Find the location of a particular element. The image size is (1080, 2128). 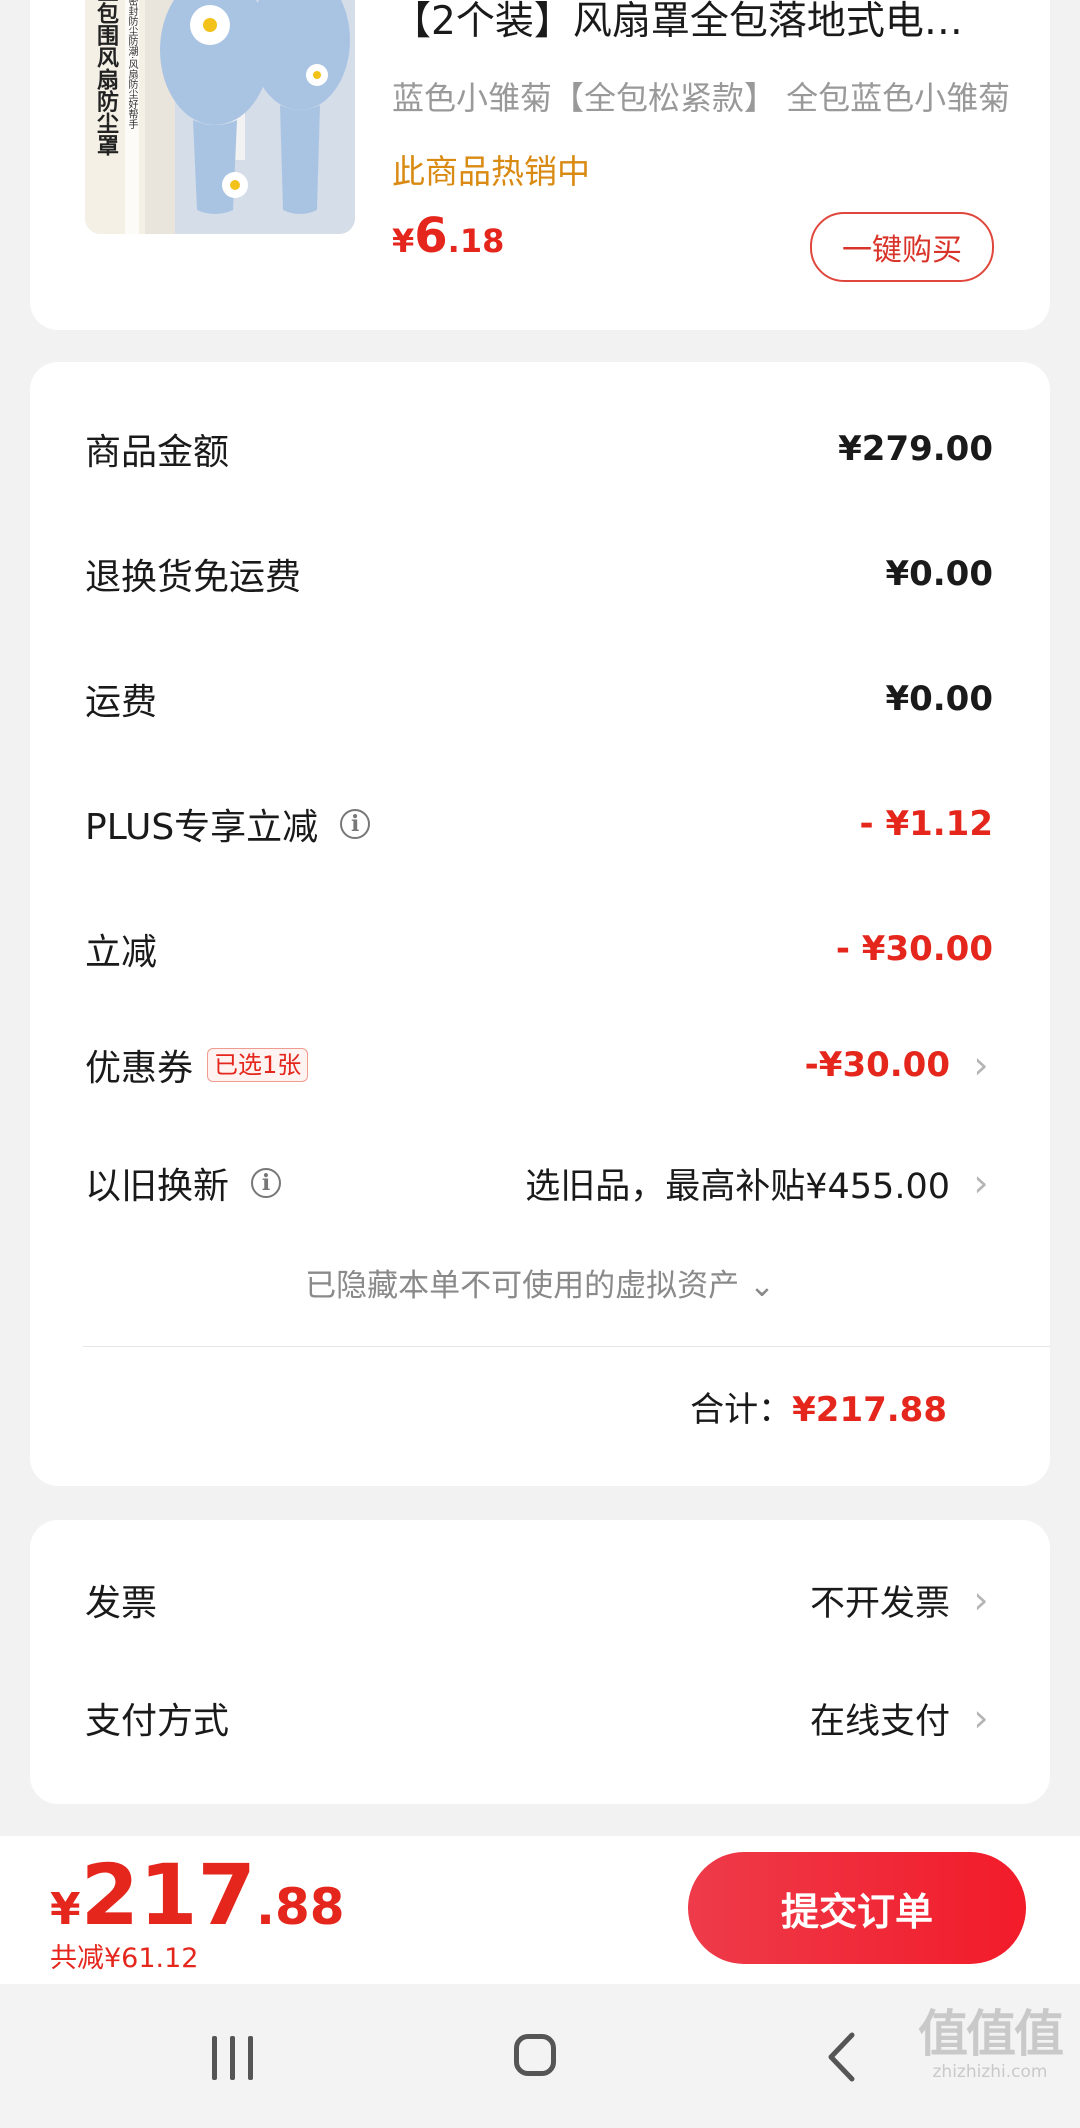

total-label: 合计： is located at coordinates (741, 1410).